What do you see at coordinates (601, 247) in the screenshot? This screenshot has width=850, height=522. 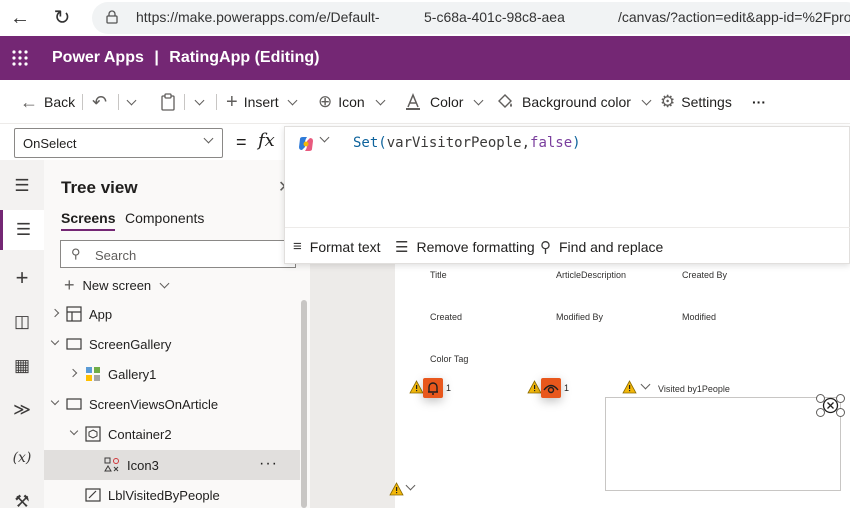 I see `find-replace-button: ⚲ Find and replace` at bounding box center [601, 247].